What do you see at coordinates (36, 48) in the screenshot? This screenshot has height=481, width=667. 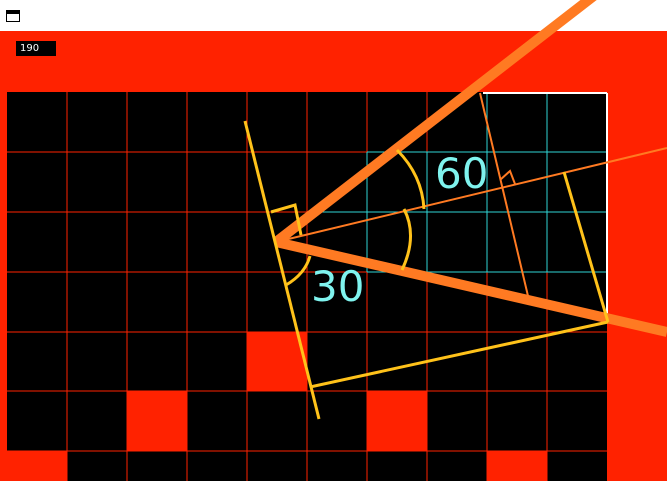 I see `score-counter: 190` at bounding box center [36, 48].